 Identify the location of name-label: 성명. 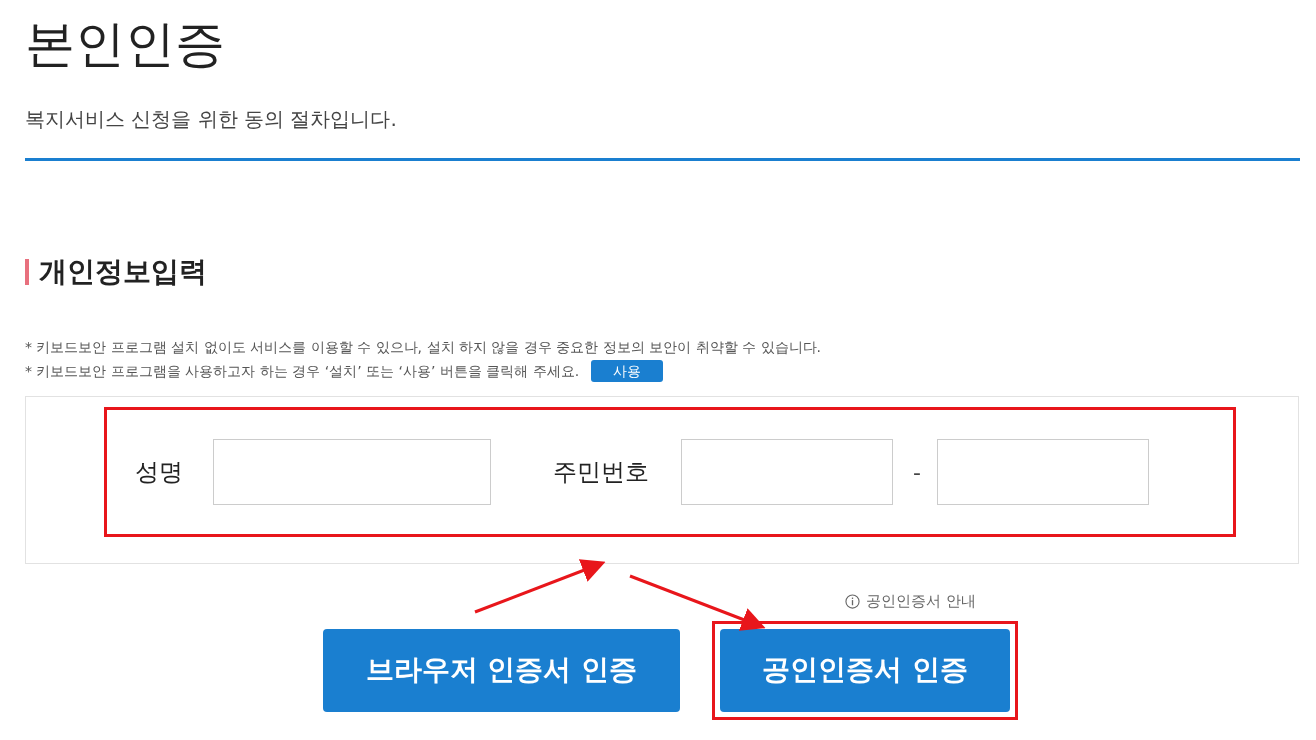
(159, 472).